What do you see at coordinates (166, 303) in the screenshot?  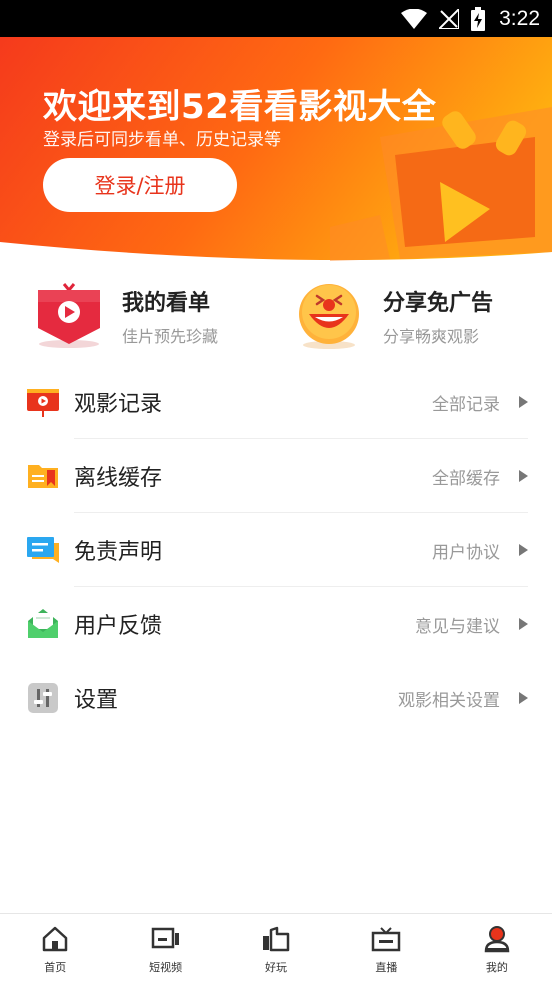 I see `watchlist-title: 我的看单` at bounding box center [166, 303].